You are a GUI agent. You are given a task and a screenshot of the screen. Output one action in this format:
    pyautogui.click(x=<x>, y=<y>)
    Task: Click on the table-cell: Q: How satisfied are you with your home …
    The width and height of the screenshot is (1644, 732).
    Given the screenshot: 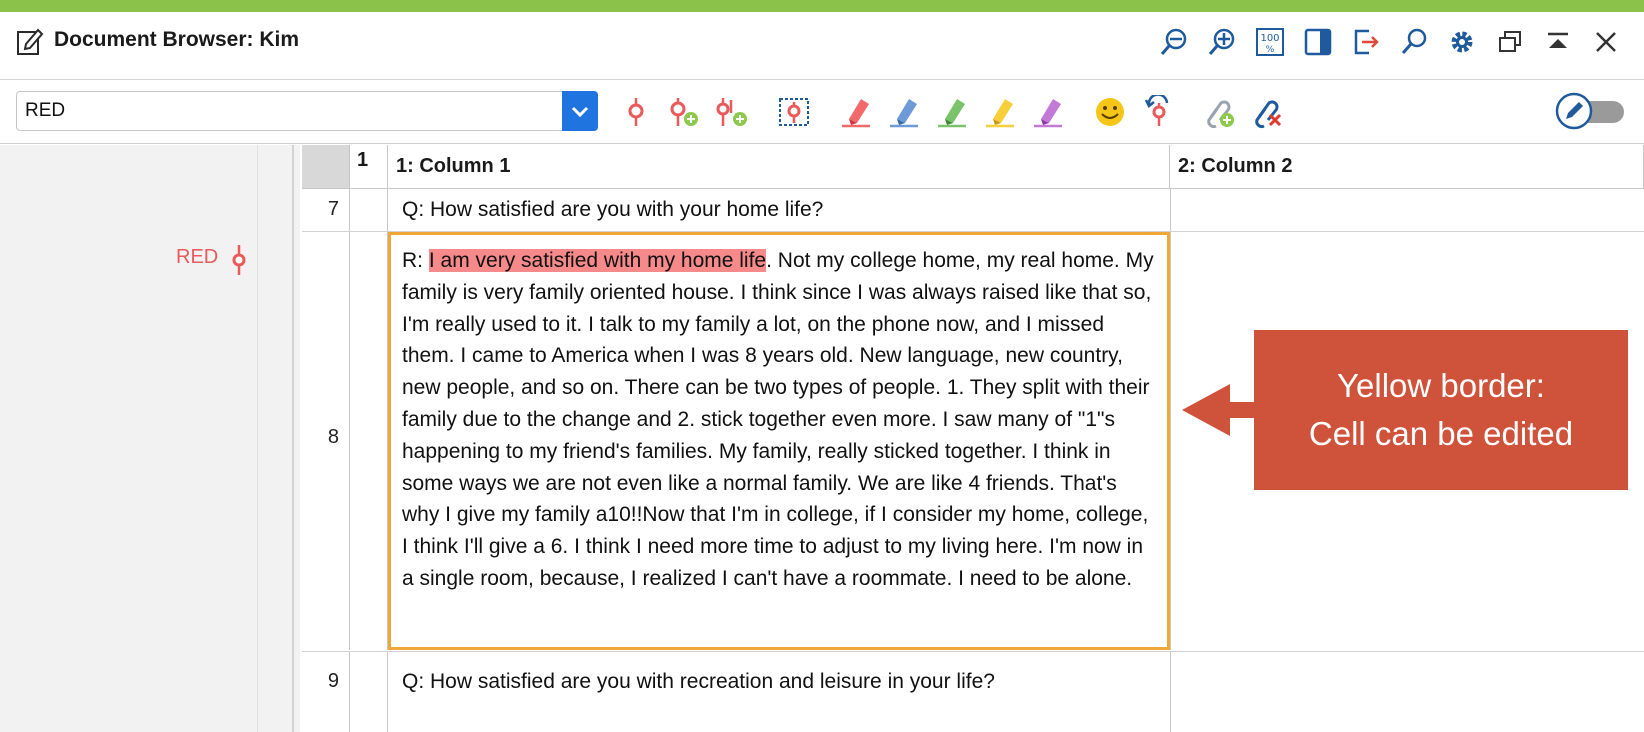 What is the action you would take?
    pyautogui.click(x=779, y=210)
    